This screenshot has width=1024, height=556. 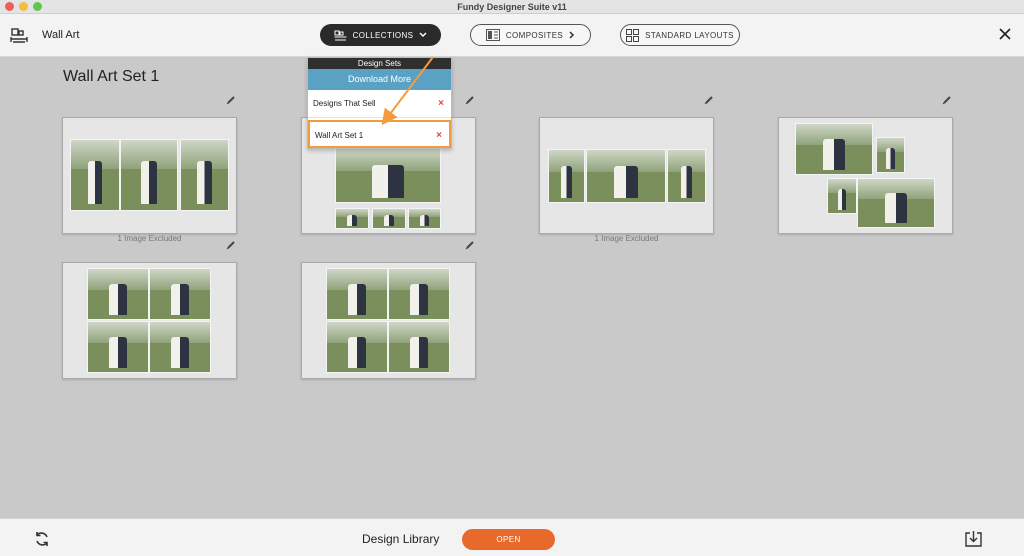 I want to click on chevron-down-icon, so click(x=423, y=35).